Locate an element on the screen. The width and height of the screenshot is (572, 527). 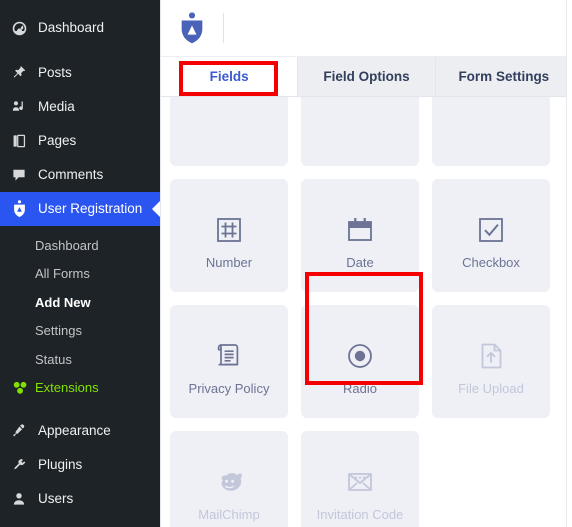
brush-icon is located at coordinates (19, 431).